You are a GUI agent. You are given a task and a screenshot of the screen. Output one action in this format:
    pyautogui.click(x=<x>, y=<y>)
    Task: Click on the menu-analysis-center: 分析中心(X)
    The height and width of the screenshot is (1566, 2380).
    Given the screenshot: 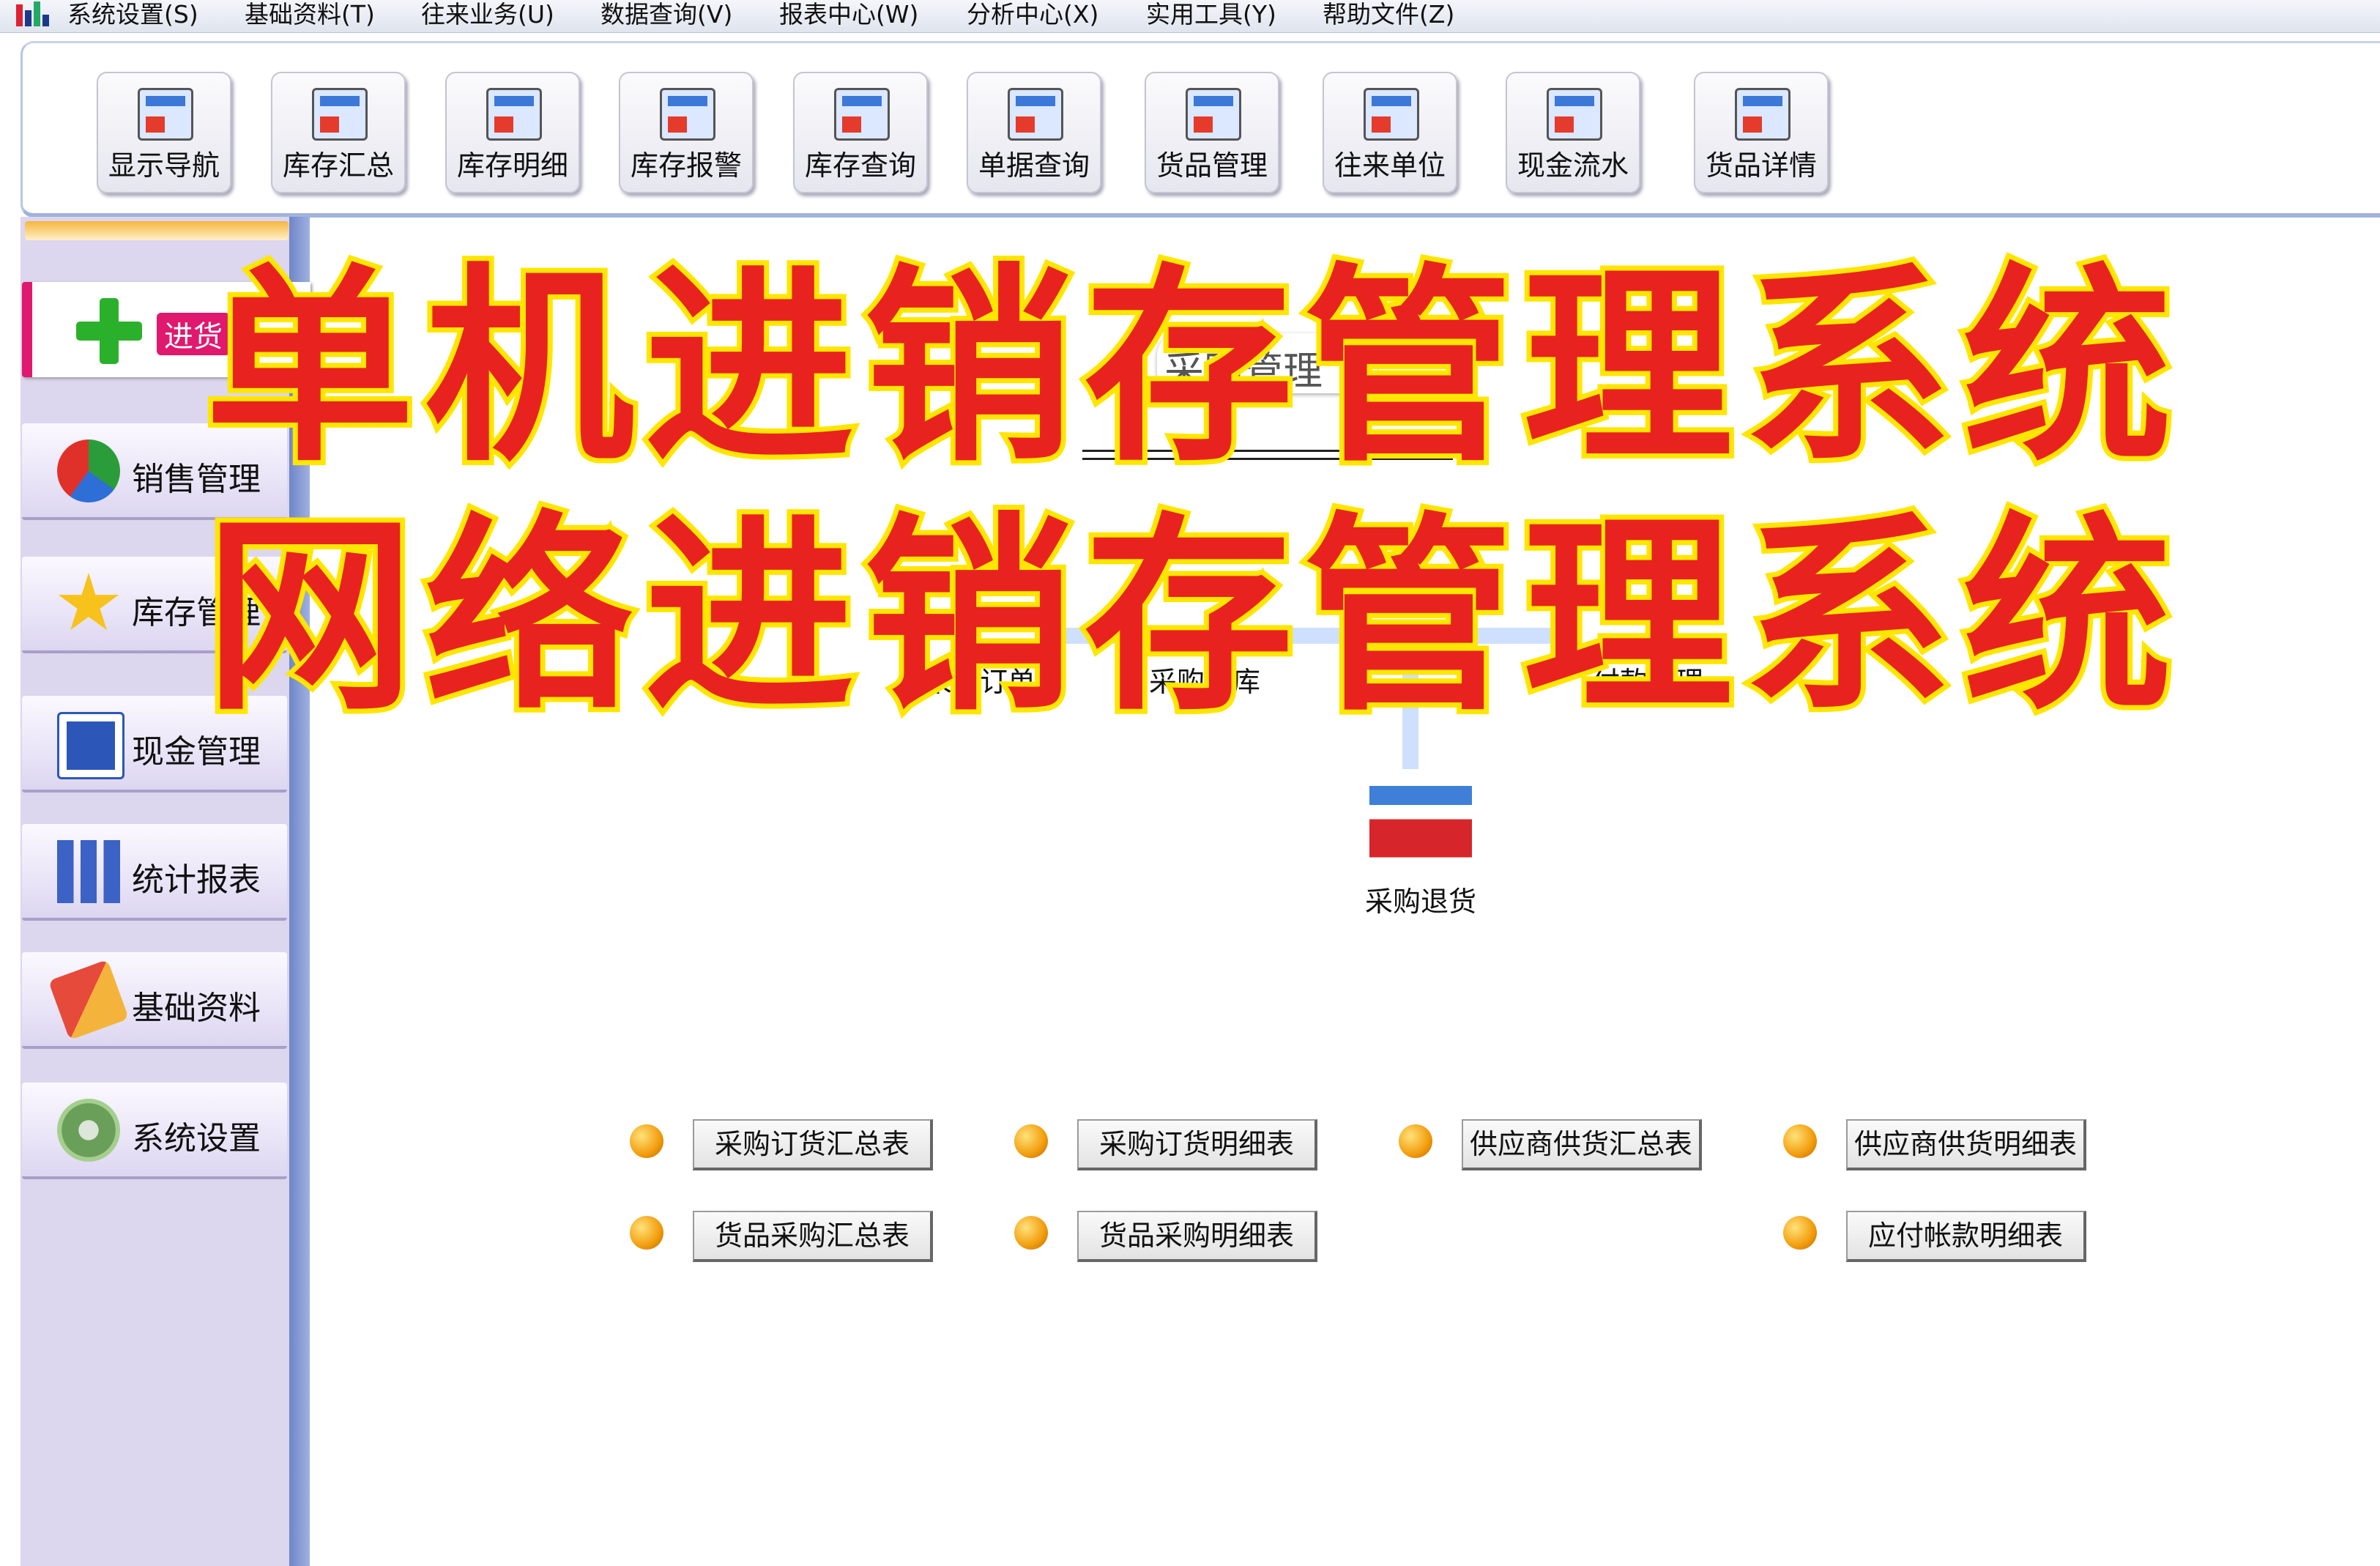 What is the action you would take?
    pyautogui.click(x=1032, y=14)
    